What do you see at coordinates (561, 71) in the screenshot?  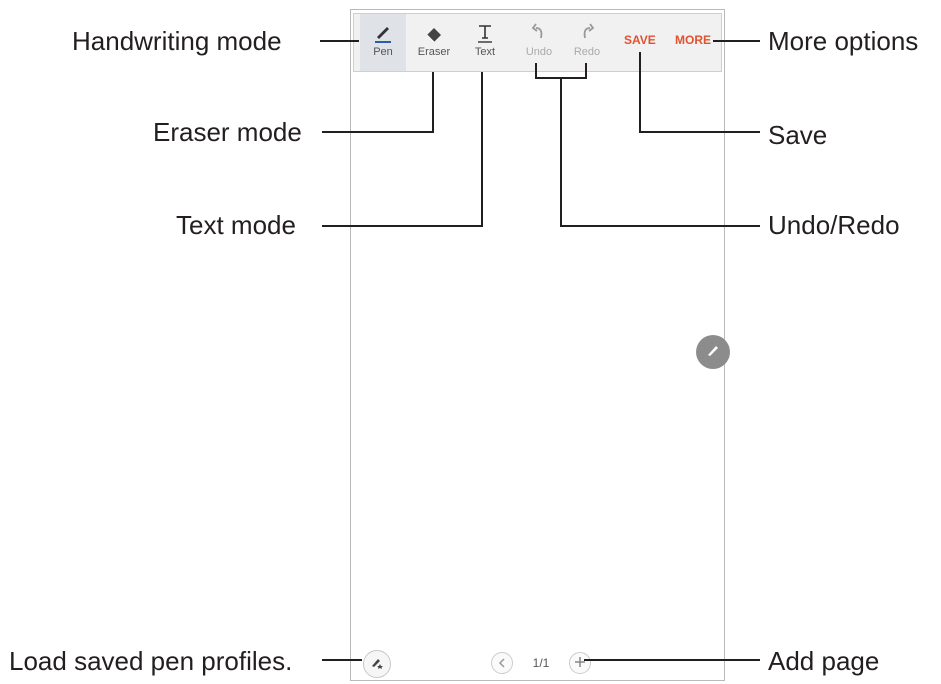 I see `leader-undo-redo-bracket` at bounding box center [561, 71].